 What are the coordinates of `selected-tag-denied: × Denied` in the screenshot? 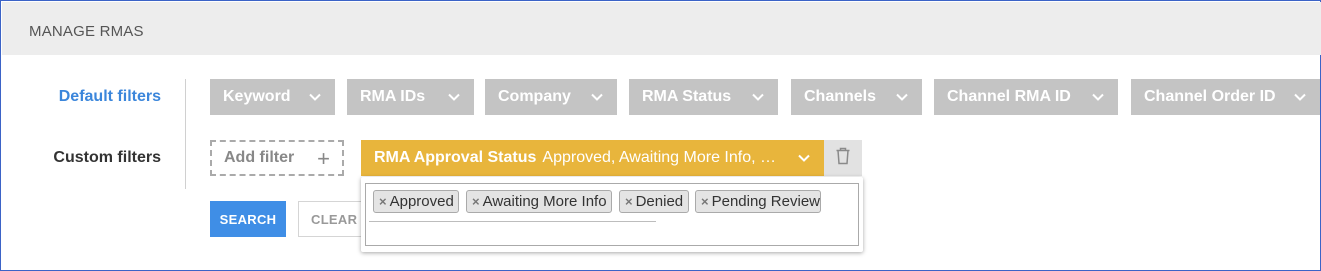 It's located at (654, 201).